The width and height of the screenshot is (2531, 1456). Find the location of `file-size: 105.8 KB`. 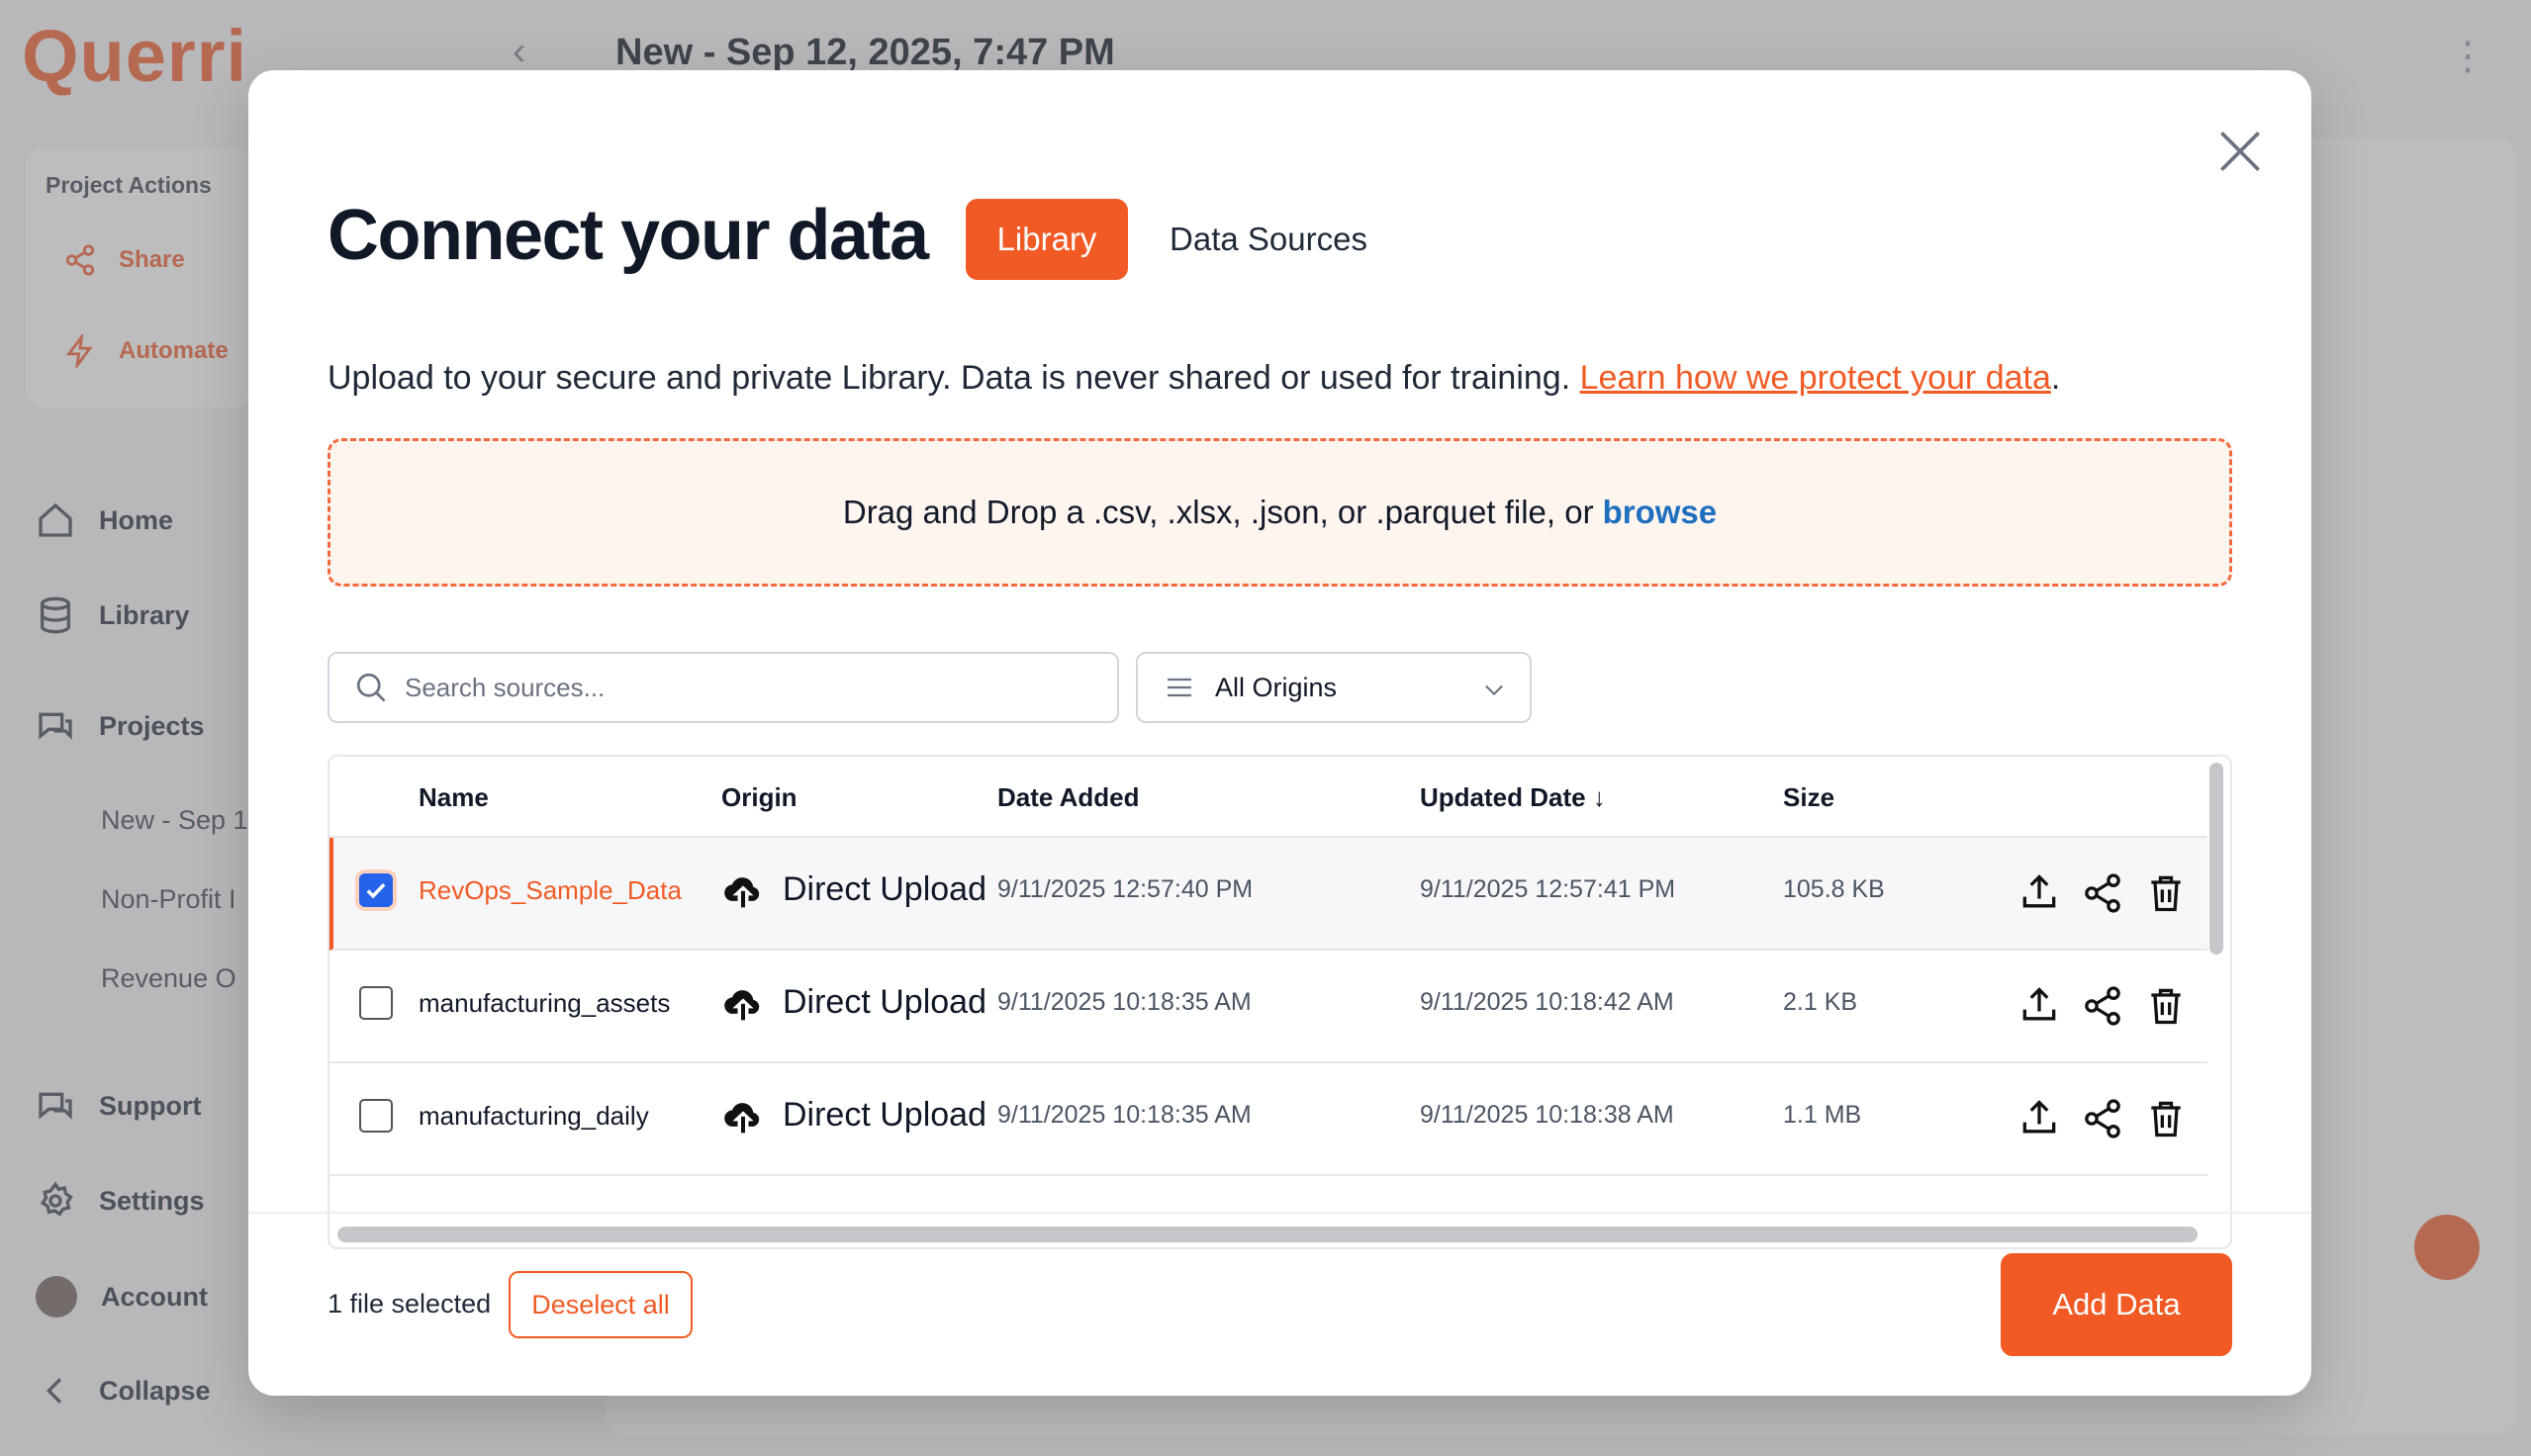

file-size: 105.8 KB is located at coordinates (1834, 889).